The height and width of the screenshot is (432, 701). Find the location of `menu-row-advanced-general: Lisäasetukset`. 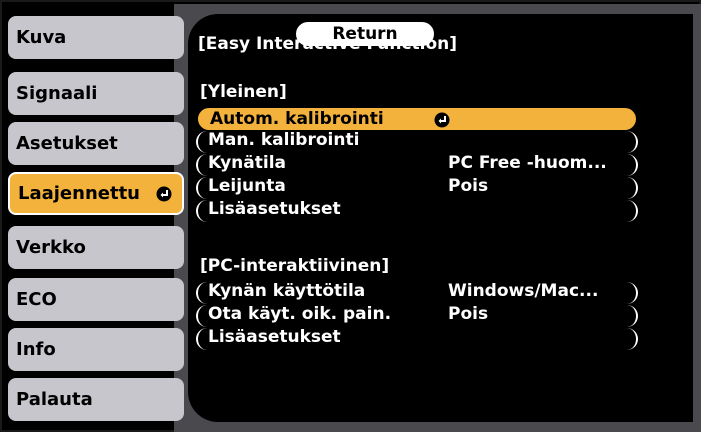

menu-row-advanced-general: Lisäasetukset is located at coordinates (417, 210).